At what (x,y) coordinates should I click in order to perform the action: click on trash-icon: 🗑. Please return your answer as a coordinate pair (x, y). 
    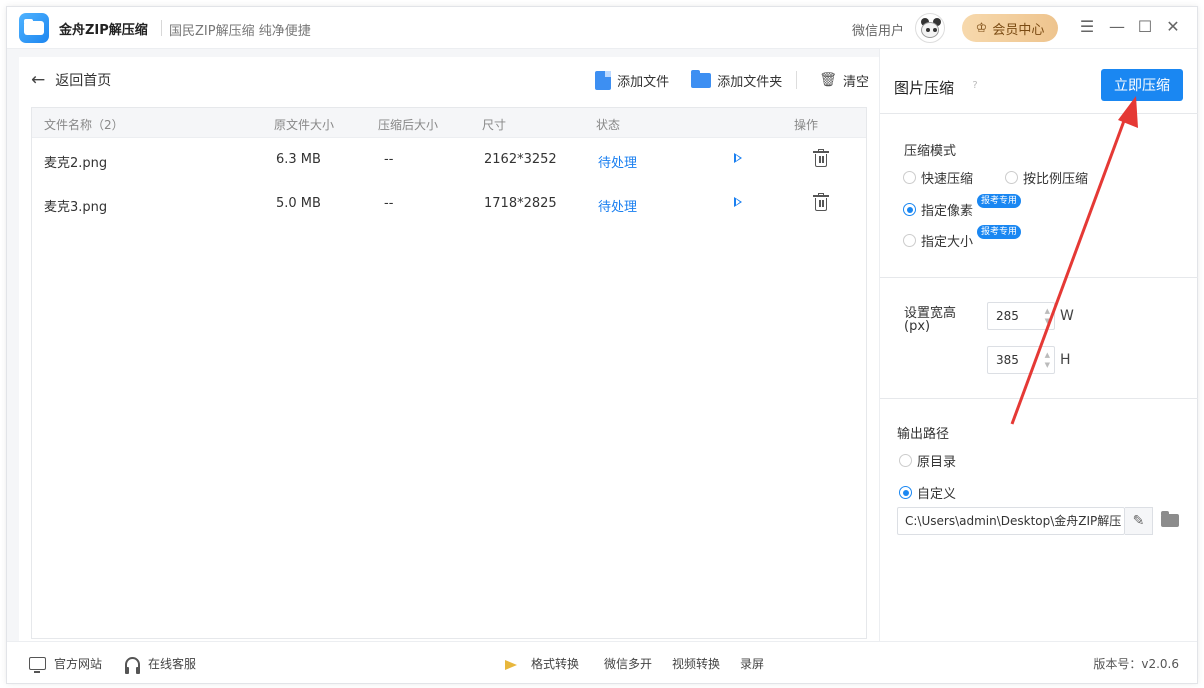
    Looking at the image, I should click on (828, 80).